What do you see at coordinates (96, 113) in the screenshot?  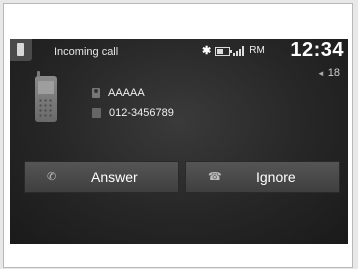 I see `phone-number-icon` at bounding box center [96, 113].